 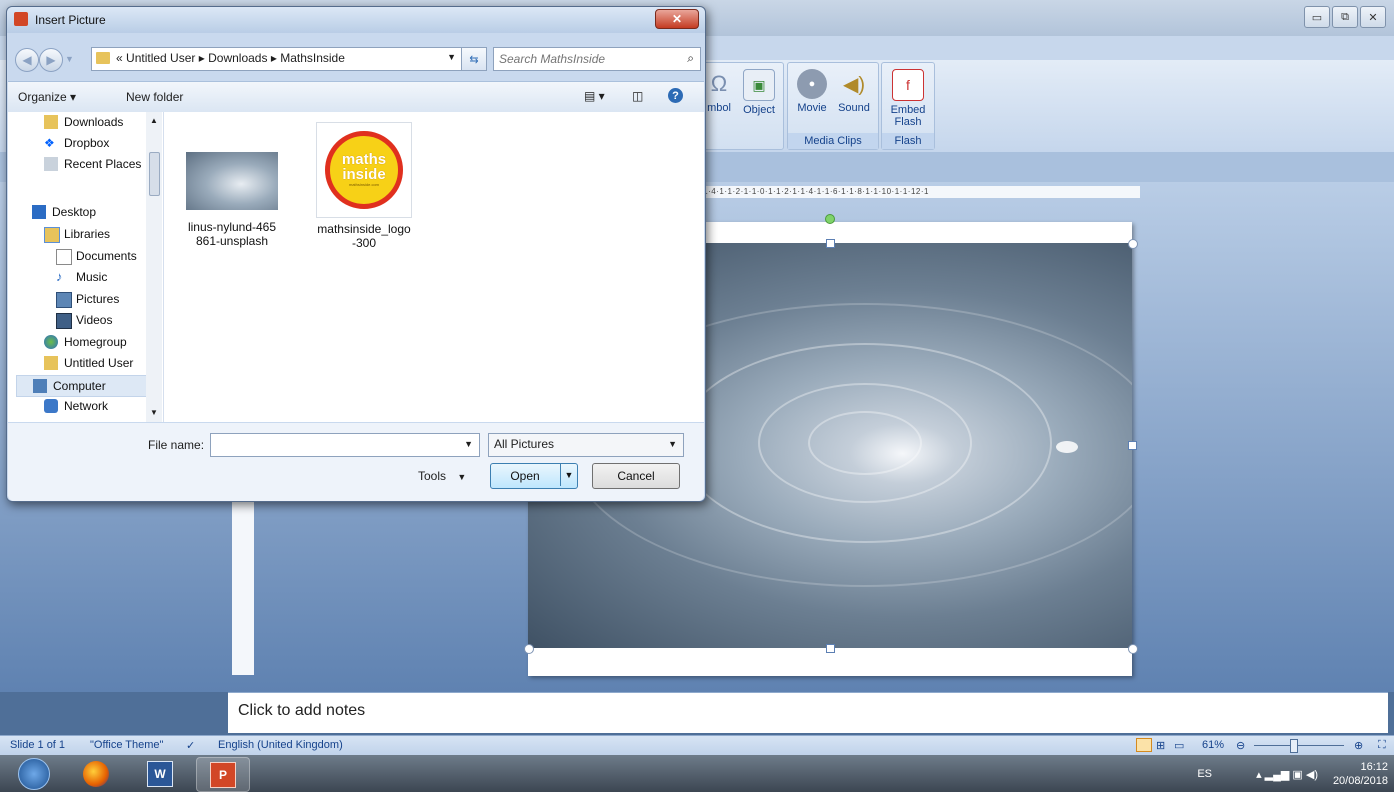 I want to click on symbol-button: Ω mbol, so click(x=719, y=91).